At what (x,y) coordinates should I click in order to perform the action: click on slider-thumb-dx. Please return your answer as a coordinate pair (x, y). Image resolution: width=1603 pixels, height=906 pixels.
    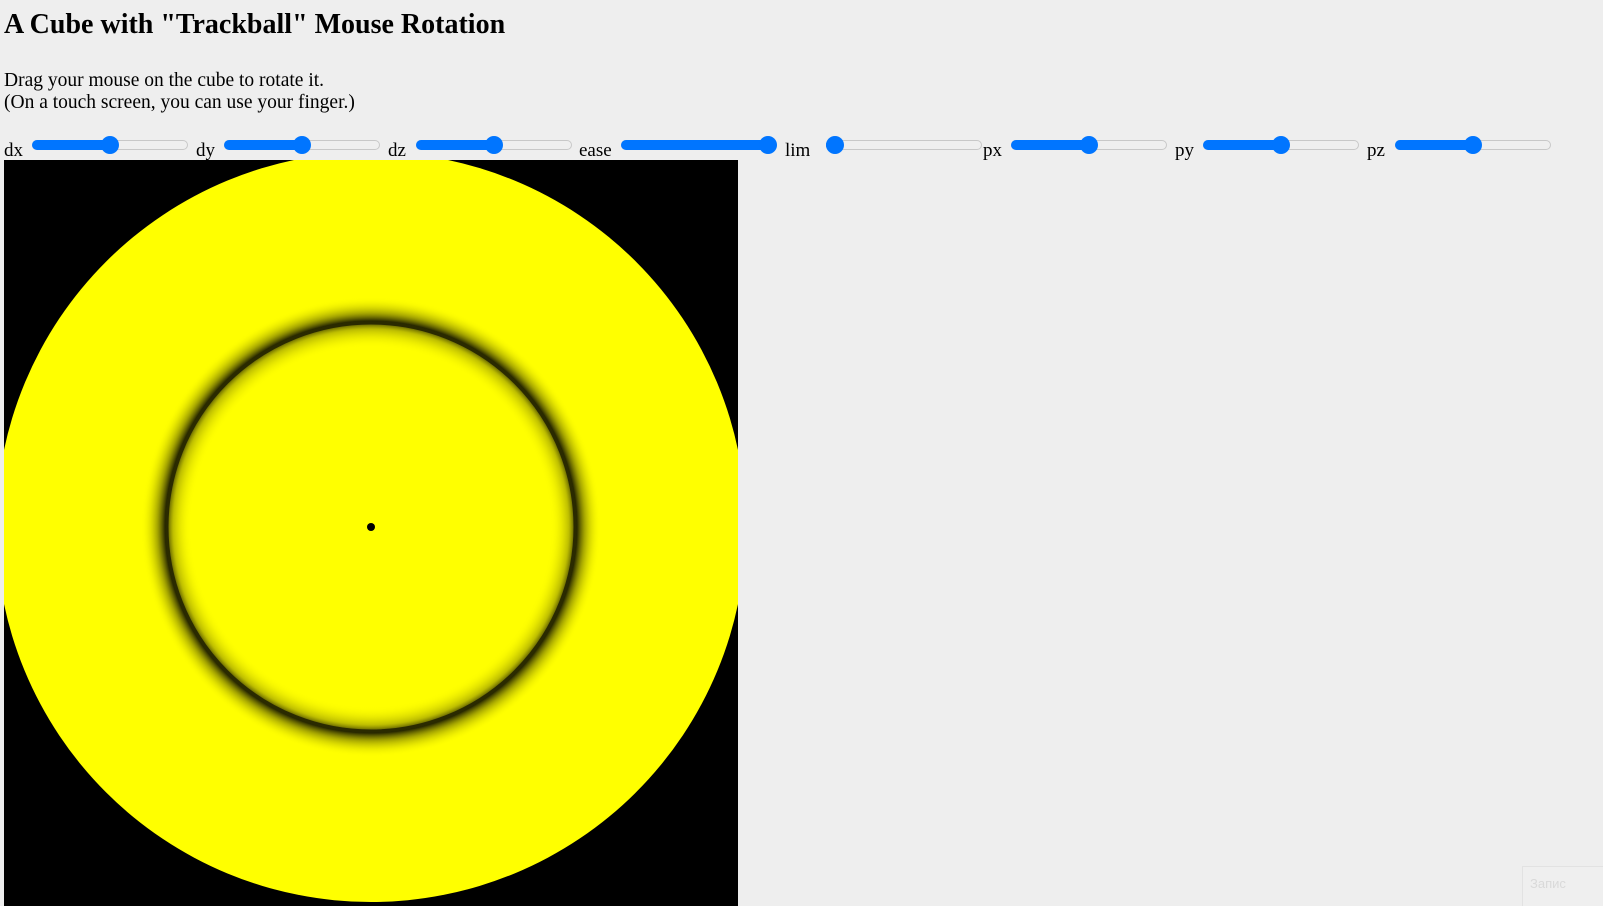
    Looking at the image, I should click on (110, 145).